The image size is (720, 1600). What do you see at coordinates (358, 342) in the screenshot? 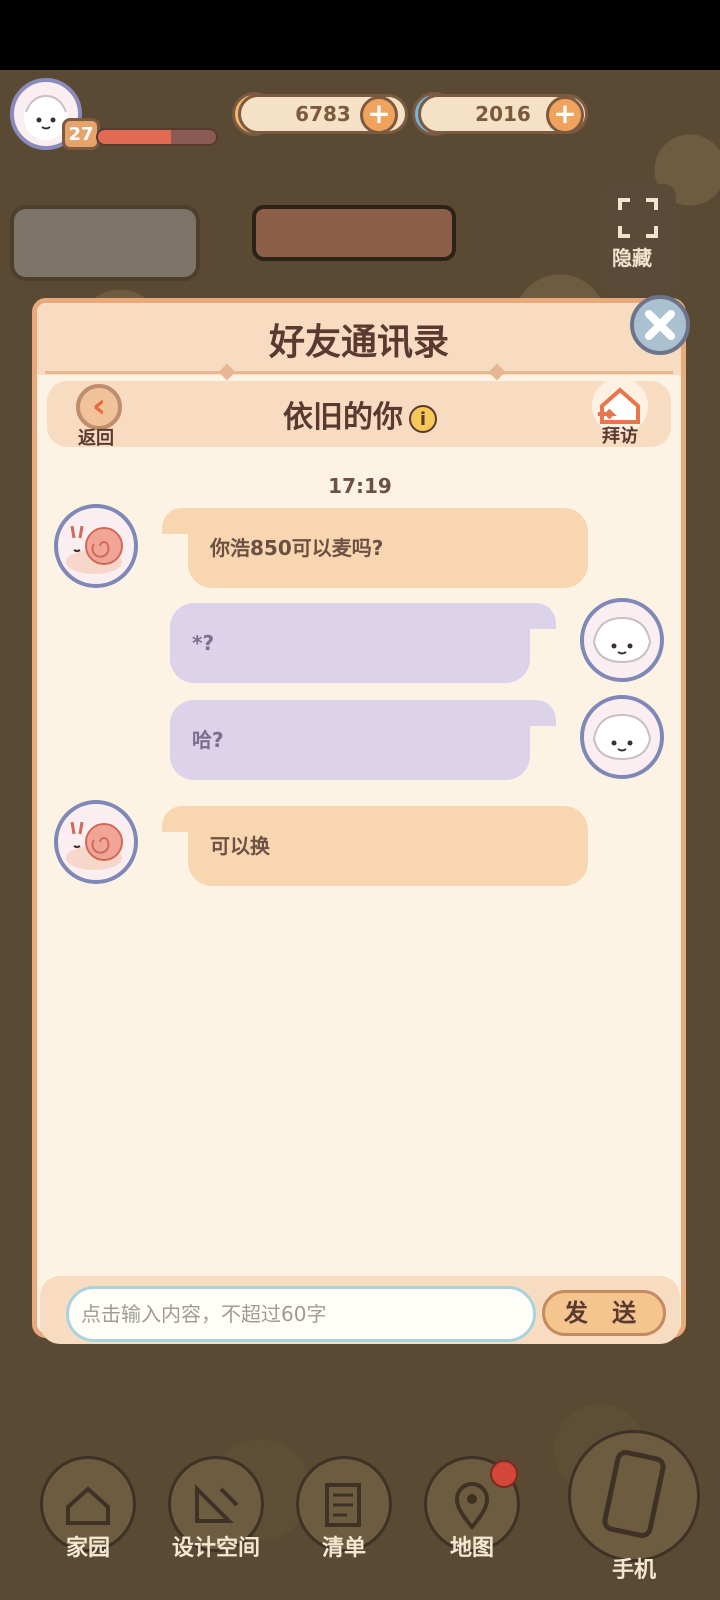
I see `dialog-title: 好友通讯录` at bounding box center [358, 342].